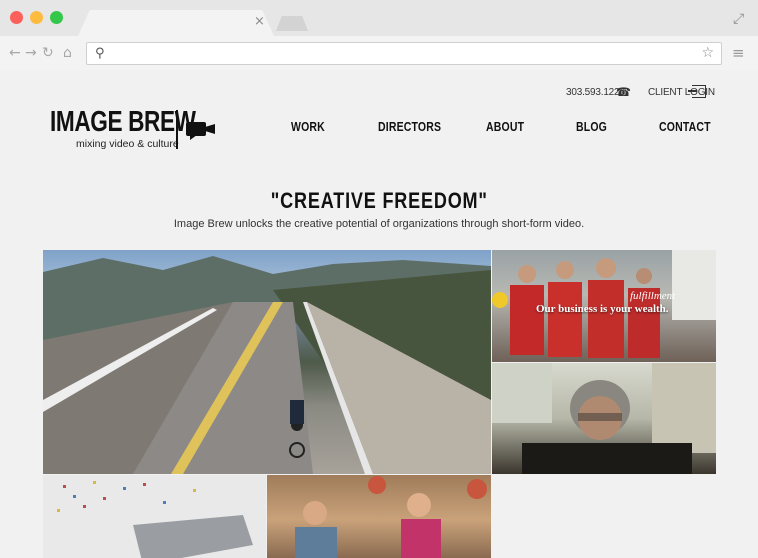 The width and height of the screenshot is (758, 558). What do you see at coordinates (100, 53) in the screenshot?
I see `search-icon: ⚲` at bounding box center [100, 53].